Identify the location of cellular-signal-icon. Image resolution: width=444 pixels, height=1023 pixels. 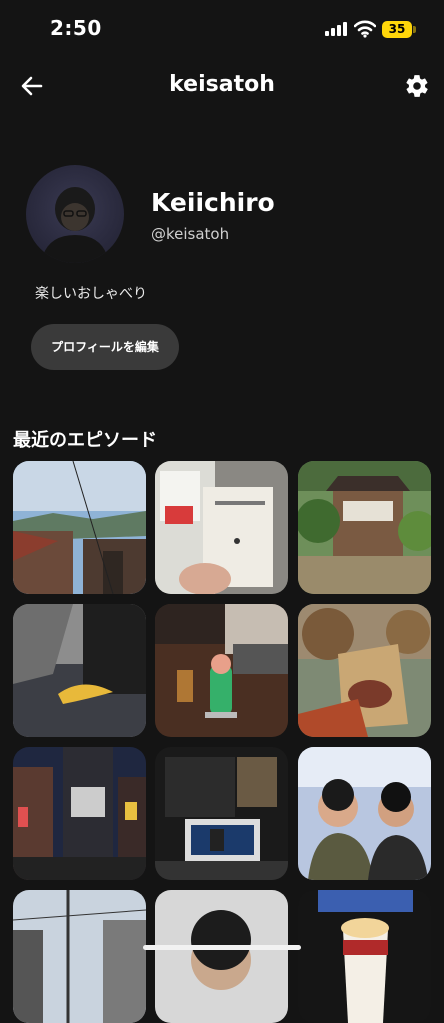
(336, 29).